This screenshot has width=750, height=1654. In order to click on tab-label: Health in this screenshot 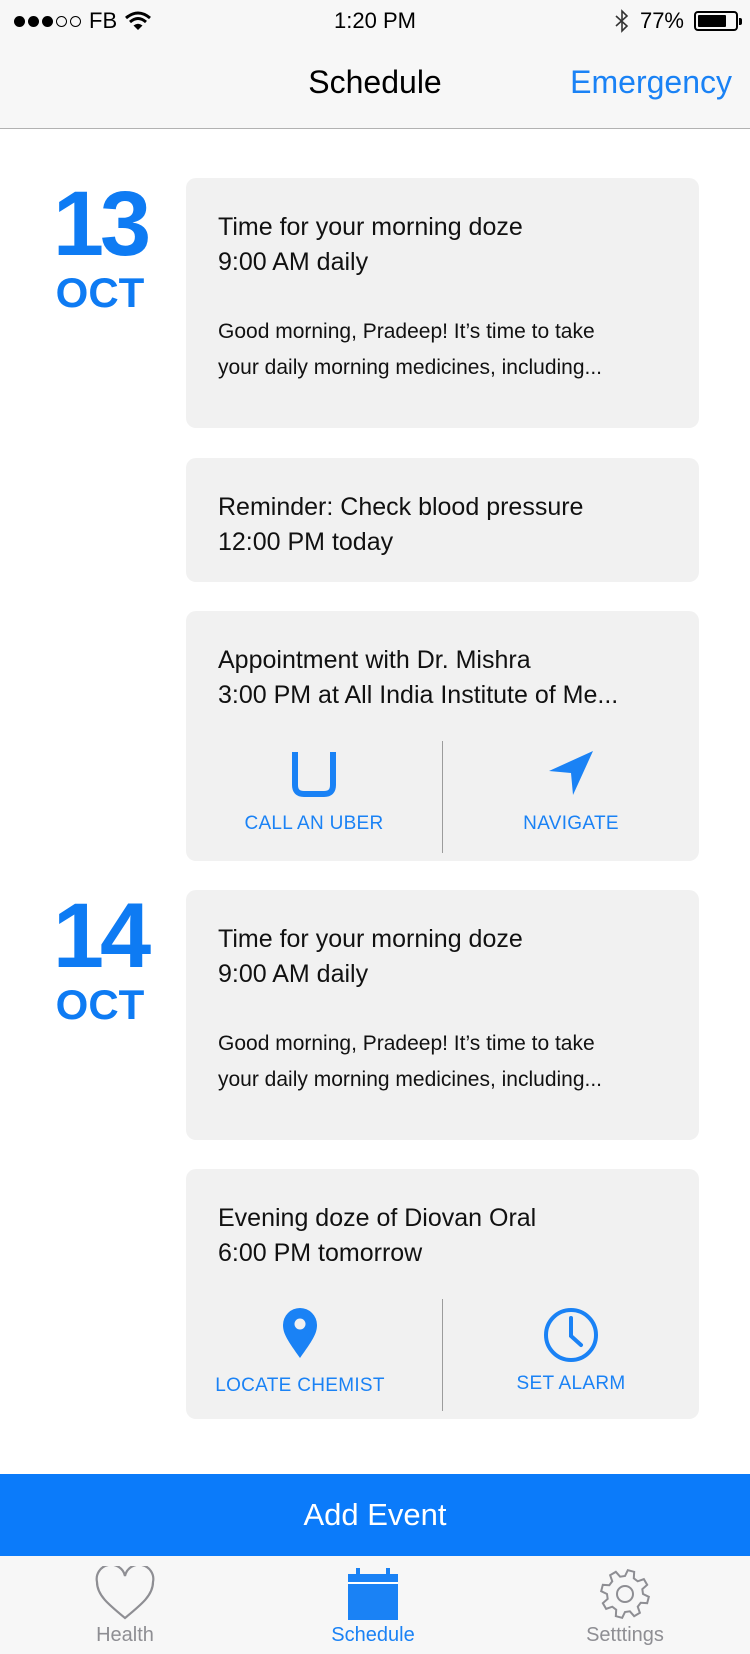, I will do `click(125, 1635)`.